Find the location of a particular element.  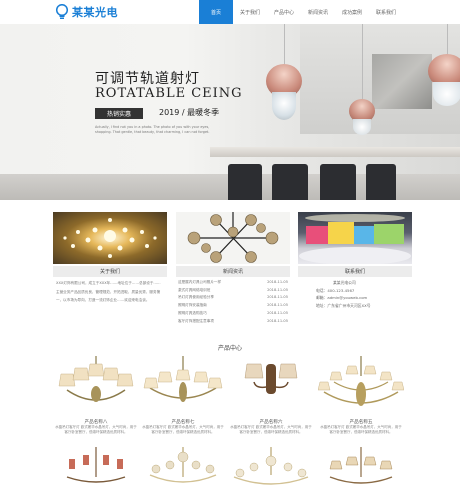

news-text: 这是展内灯具公司照片一样 is located at coordinates (200, 282).